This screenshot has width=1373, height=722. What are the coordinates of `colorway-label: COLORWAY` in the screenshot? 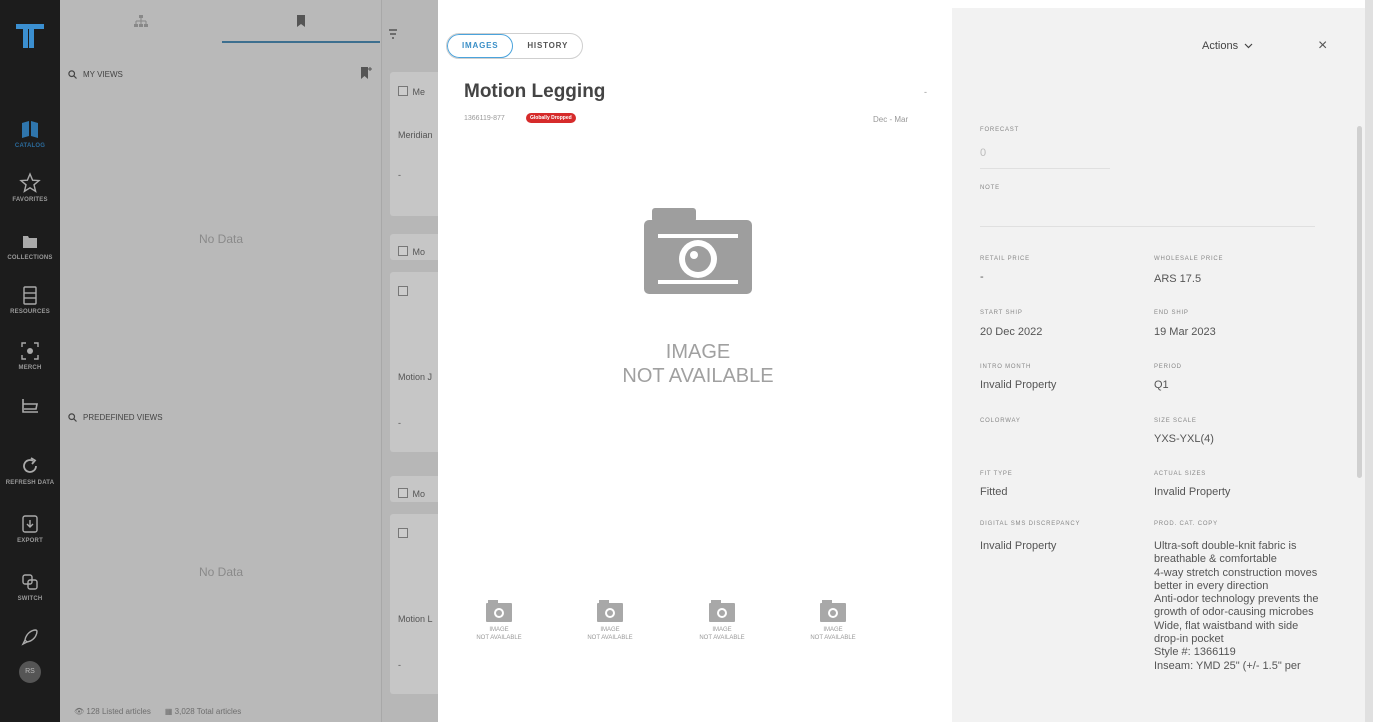 It's located at (1000, 421).